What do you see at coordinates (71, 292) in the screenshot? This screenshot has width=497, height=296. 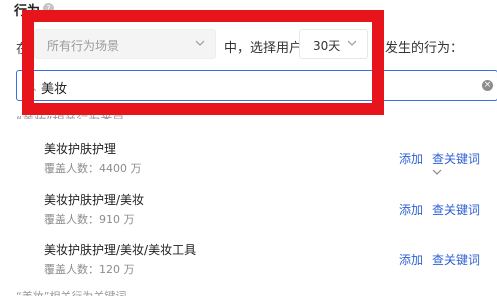 I see `keywords-section-header: “美妆”相关行为关键词` at bounding box center [71, 292].